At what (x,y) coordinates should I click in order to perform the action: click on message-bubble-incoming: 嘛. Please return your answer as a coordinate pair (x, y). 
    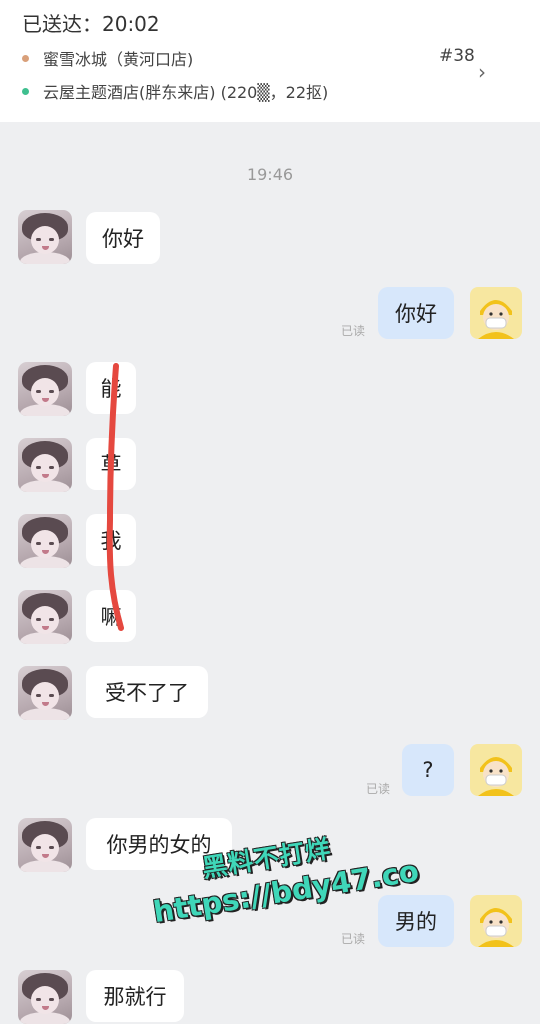
    Looking at the image, I should click on (111, 616).